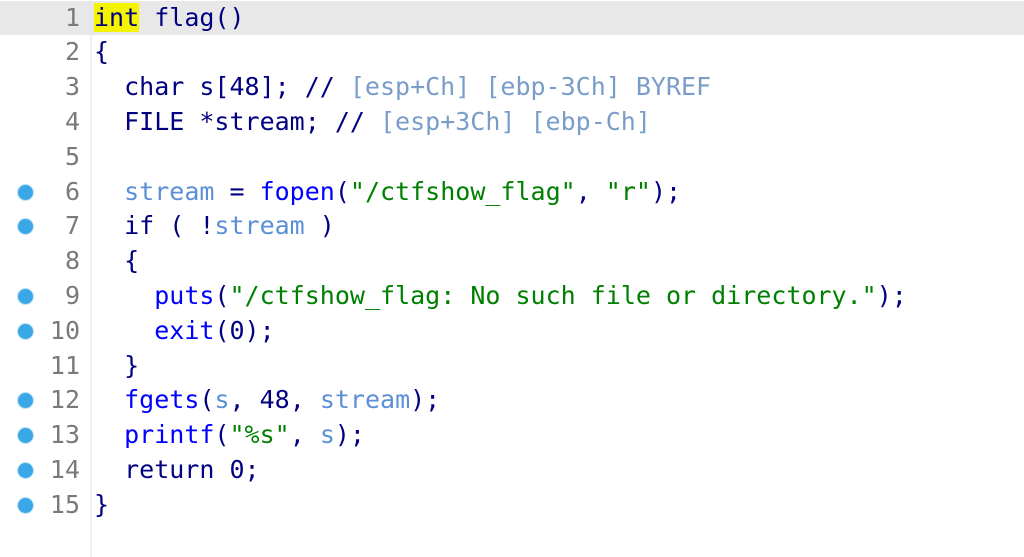  I want to click on code-token: (0);, so click(244, 330).